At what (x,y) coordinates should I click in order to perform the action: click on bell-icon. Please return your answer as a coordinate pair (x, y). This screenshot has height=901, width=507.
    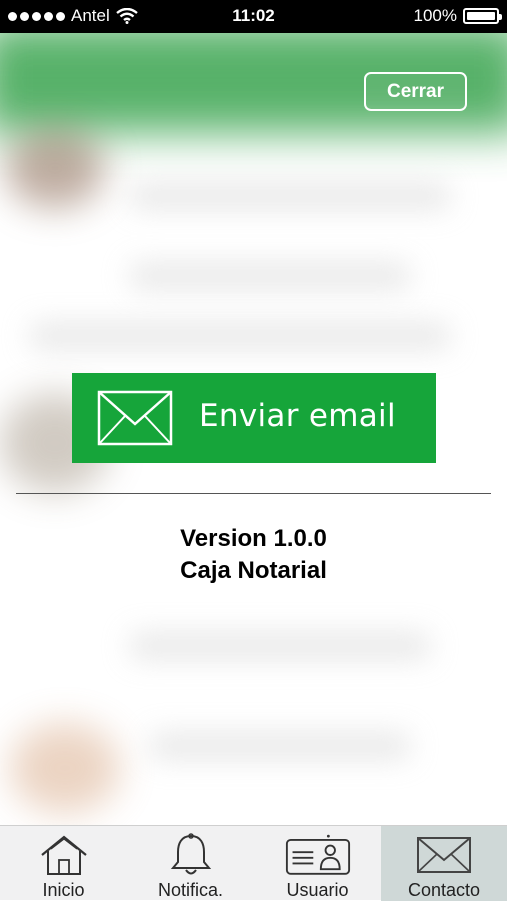
    Looking at the image, I should click on (190, 854).